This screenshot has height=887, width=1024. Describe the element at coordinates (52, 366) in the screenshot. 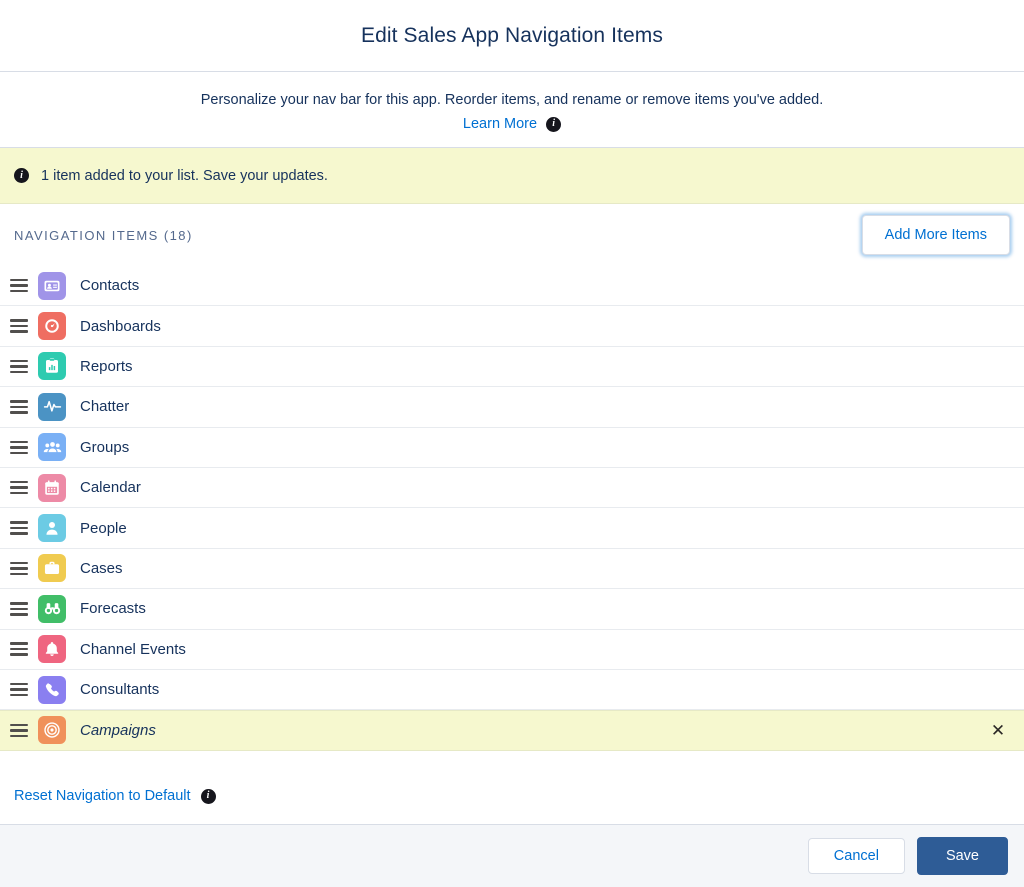

I see `clipboard-chart-icon` at that location.